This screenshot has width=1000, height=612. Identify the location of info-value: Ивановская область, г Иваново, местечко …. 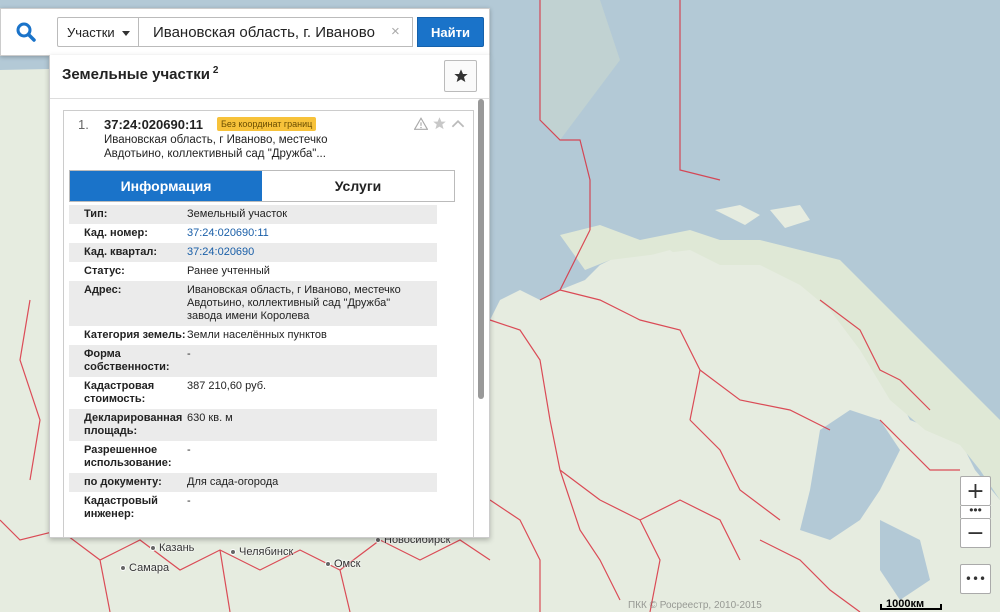
(294, 303).